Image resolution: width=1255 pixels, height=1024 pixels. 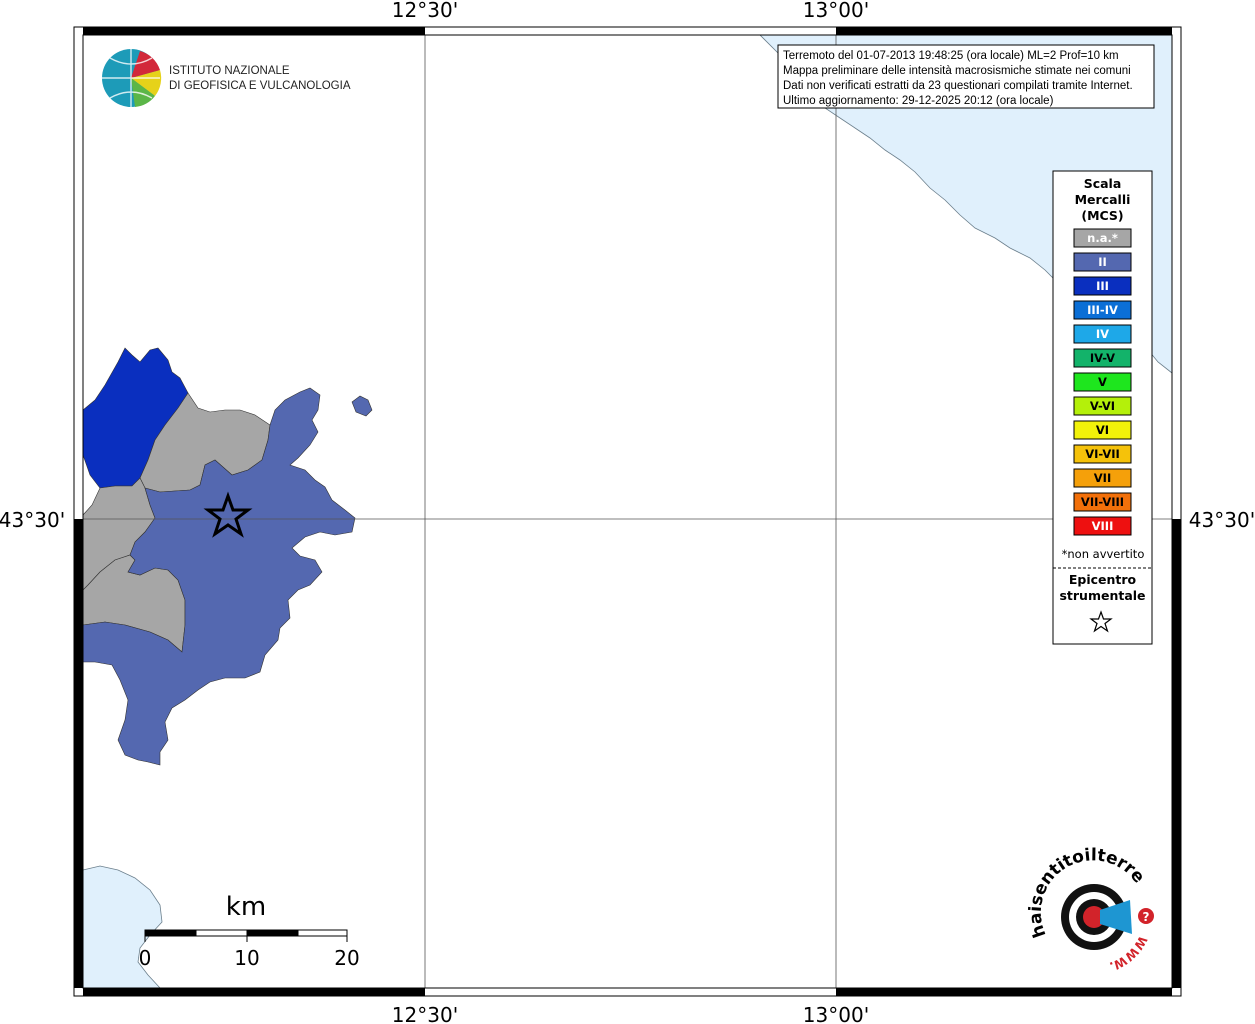 What do you see at coordinates (1102, 310) in the screenshot?
I see `legend-swatch-label: III-IV` at bounding box center [1102, 310].